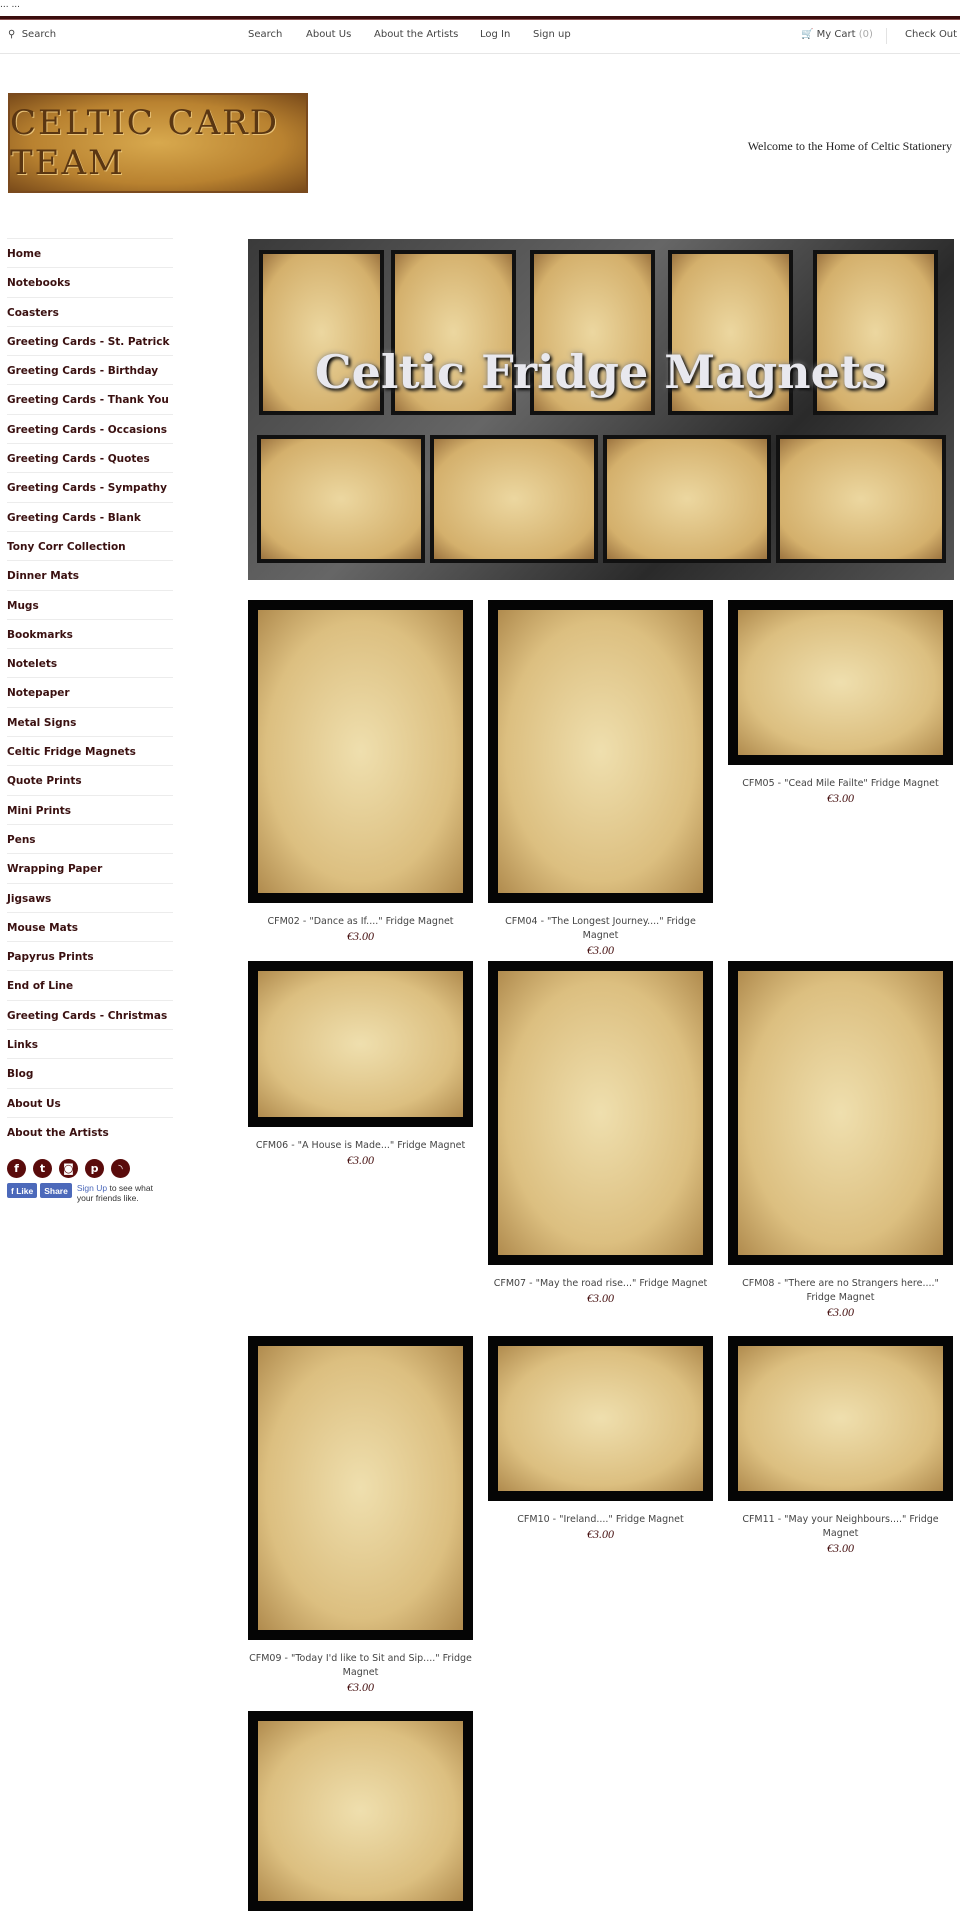 Image resolution: width=960 pixels, height=1911 pixels. What do you see at coordinates (840, 784) in the screenshot?
I see `product-name: CFM05 - "Cead Mile Failte" Fridge Magnet` at bounding box center [840, 784].